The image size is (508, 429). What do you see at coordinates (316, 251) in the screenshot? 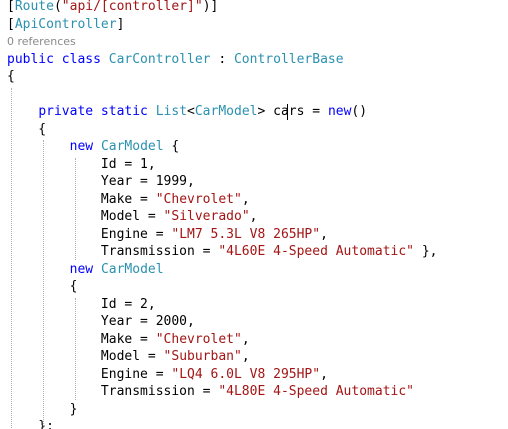
I see `string-token: "4L60E 4-Speed Automatic"` at bounding box center [316, 251].